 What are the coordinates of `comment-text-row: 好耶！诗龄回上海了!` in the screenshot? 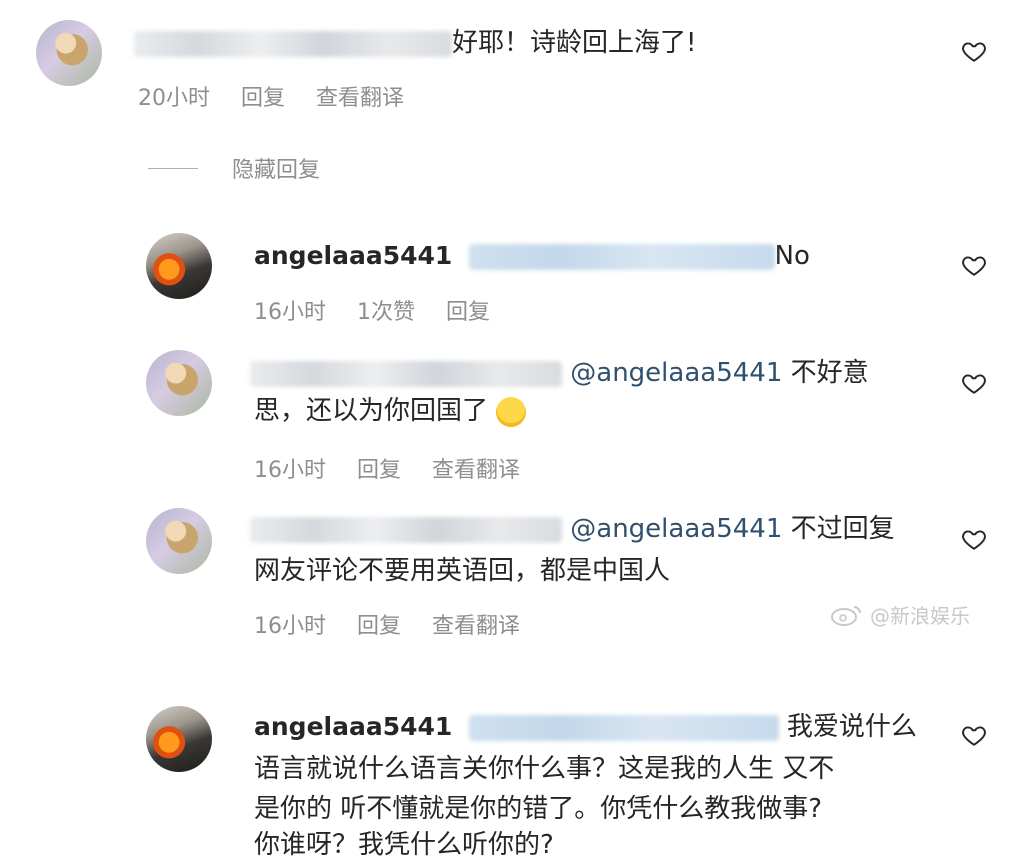 It's located at (415, 43).